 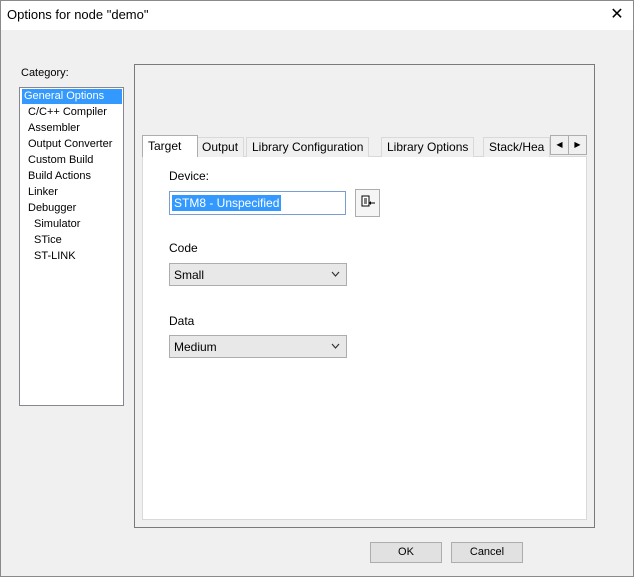 I want to click on cancel-button: Cancel, so click(x=487, y=552).